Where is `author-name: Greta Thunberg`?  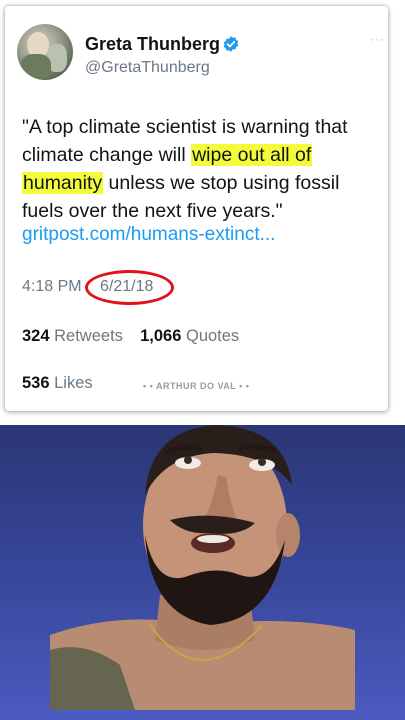 author-name: Greta Thunberg is located at coordinates (152, 44).